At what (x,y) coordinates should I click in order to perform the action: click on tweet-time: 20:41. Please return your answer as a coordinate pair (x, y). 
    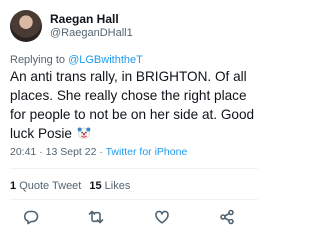
    Looking at the image, I should click on (23, 152).